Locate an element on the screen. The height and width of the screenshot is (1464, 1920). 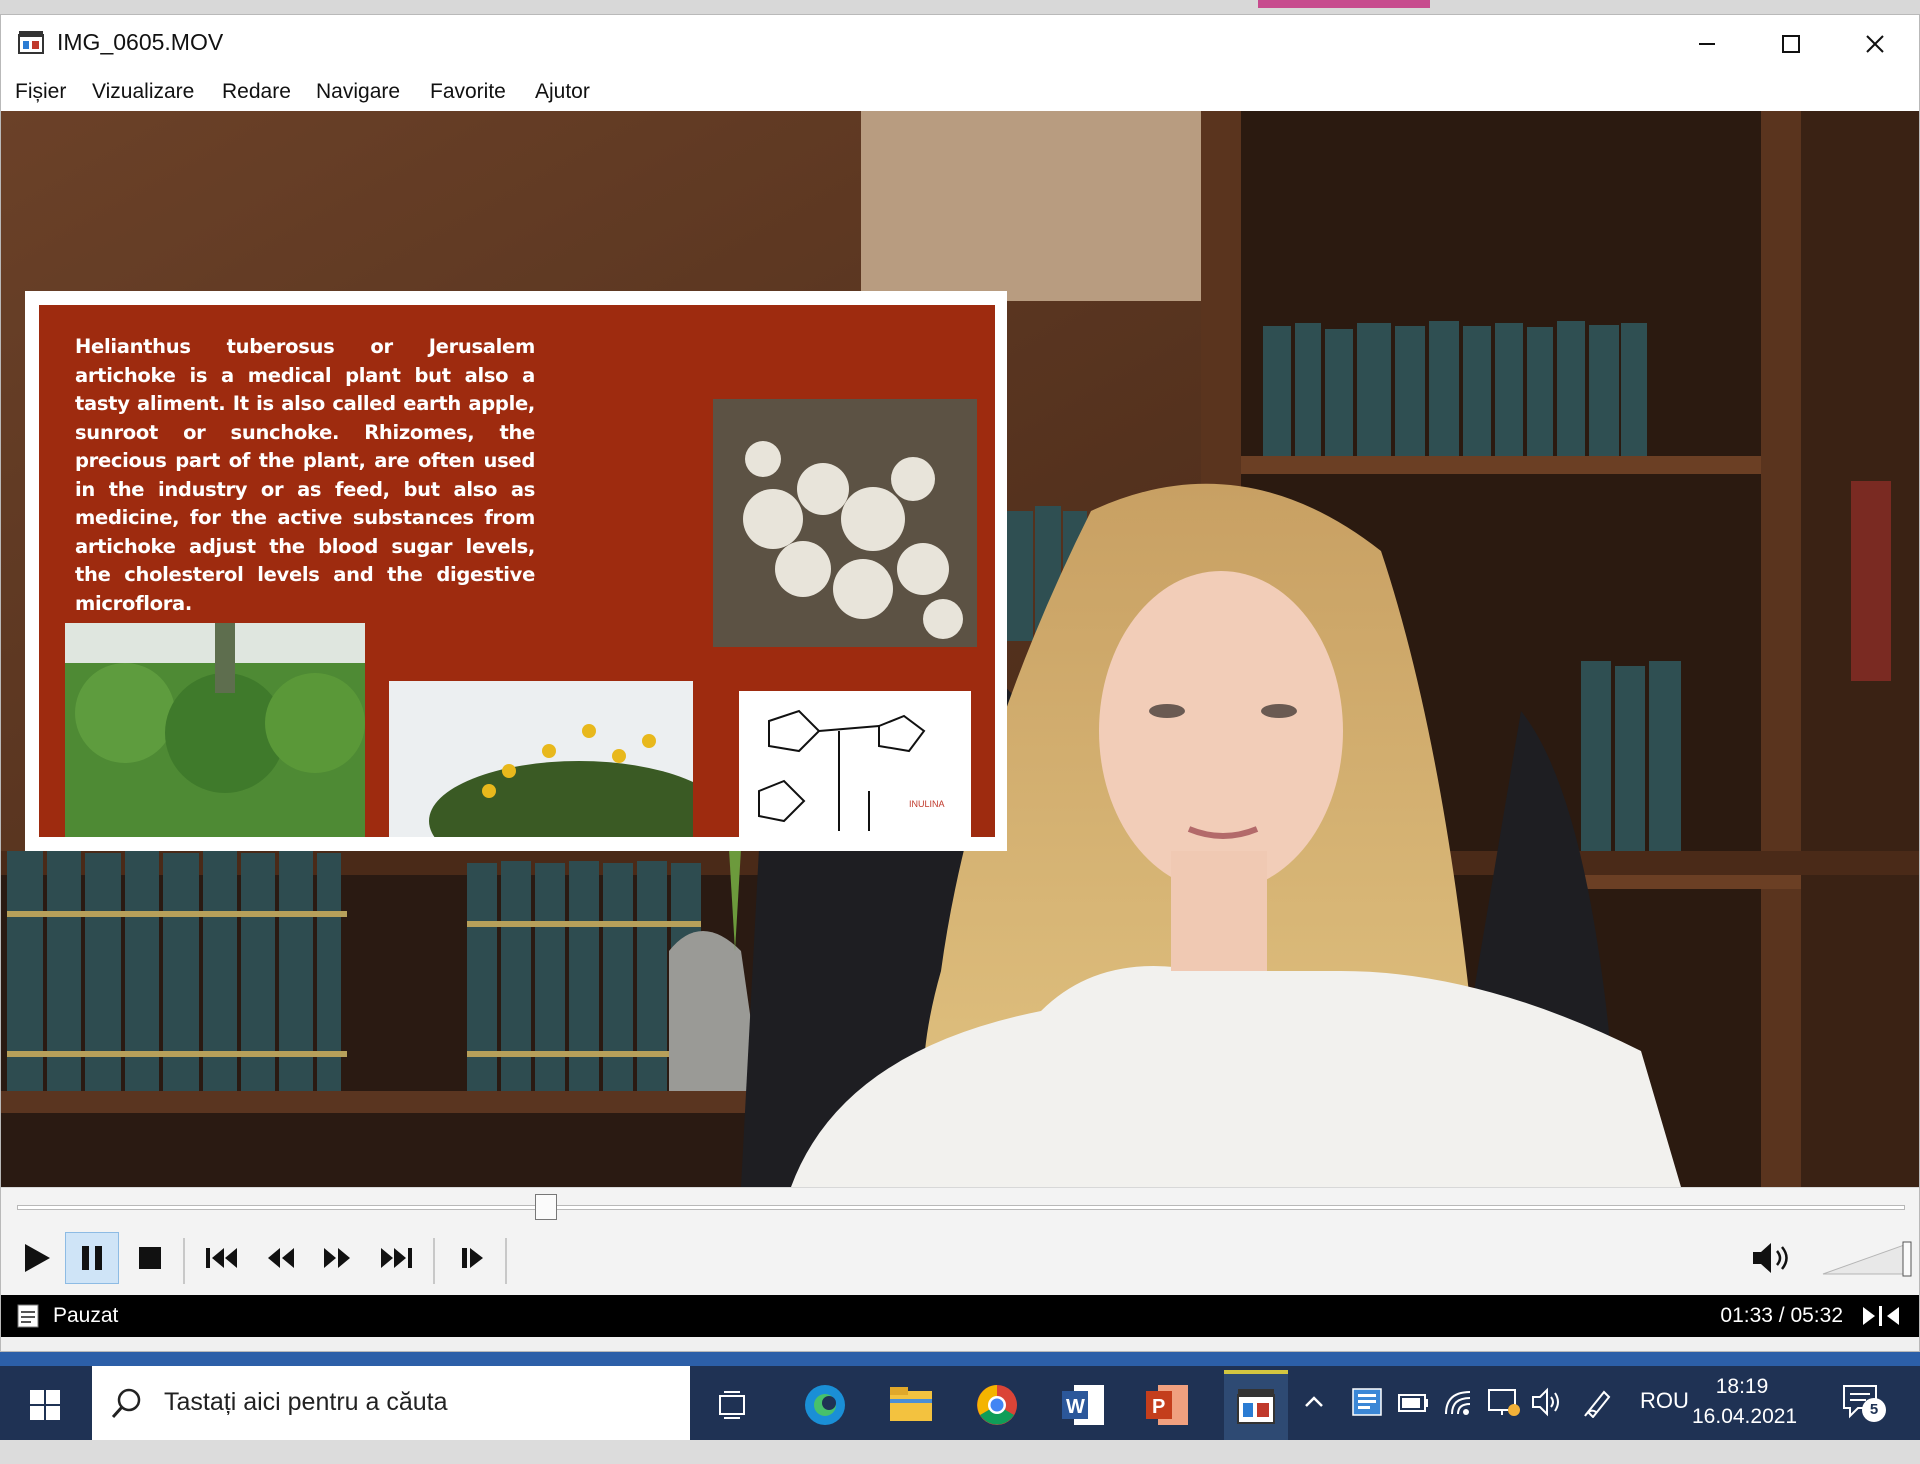
wifi-button is located at coordinates (1459, 1423).